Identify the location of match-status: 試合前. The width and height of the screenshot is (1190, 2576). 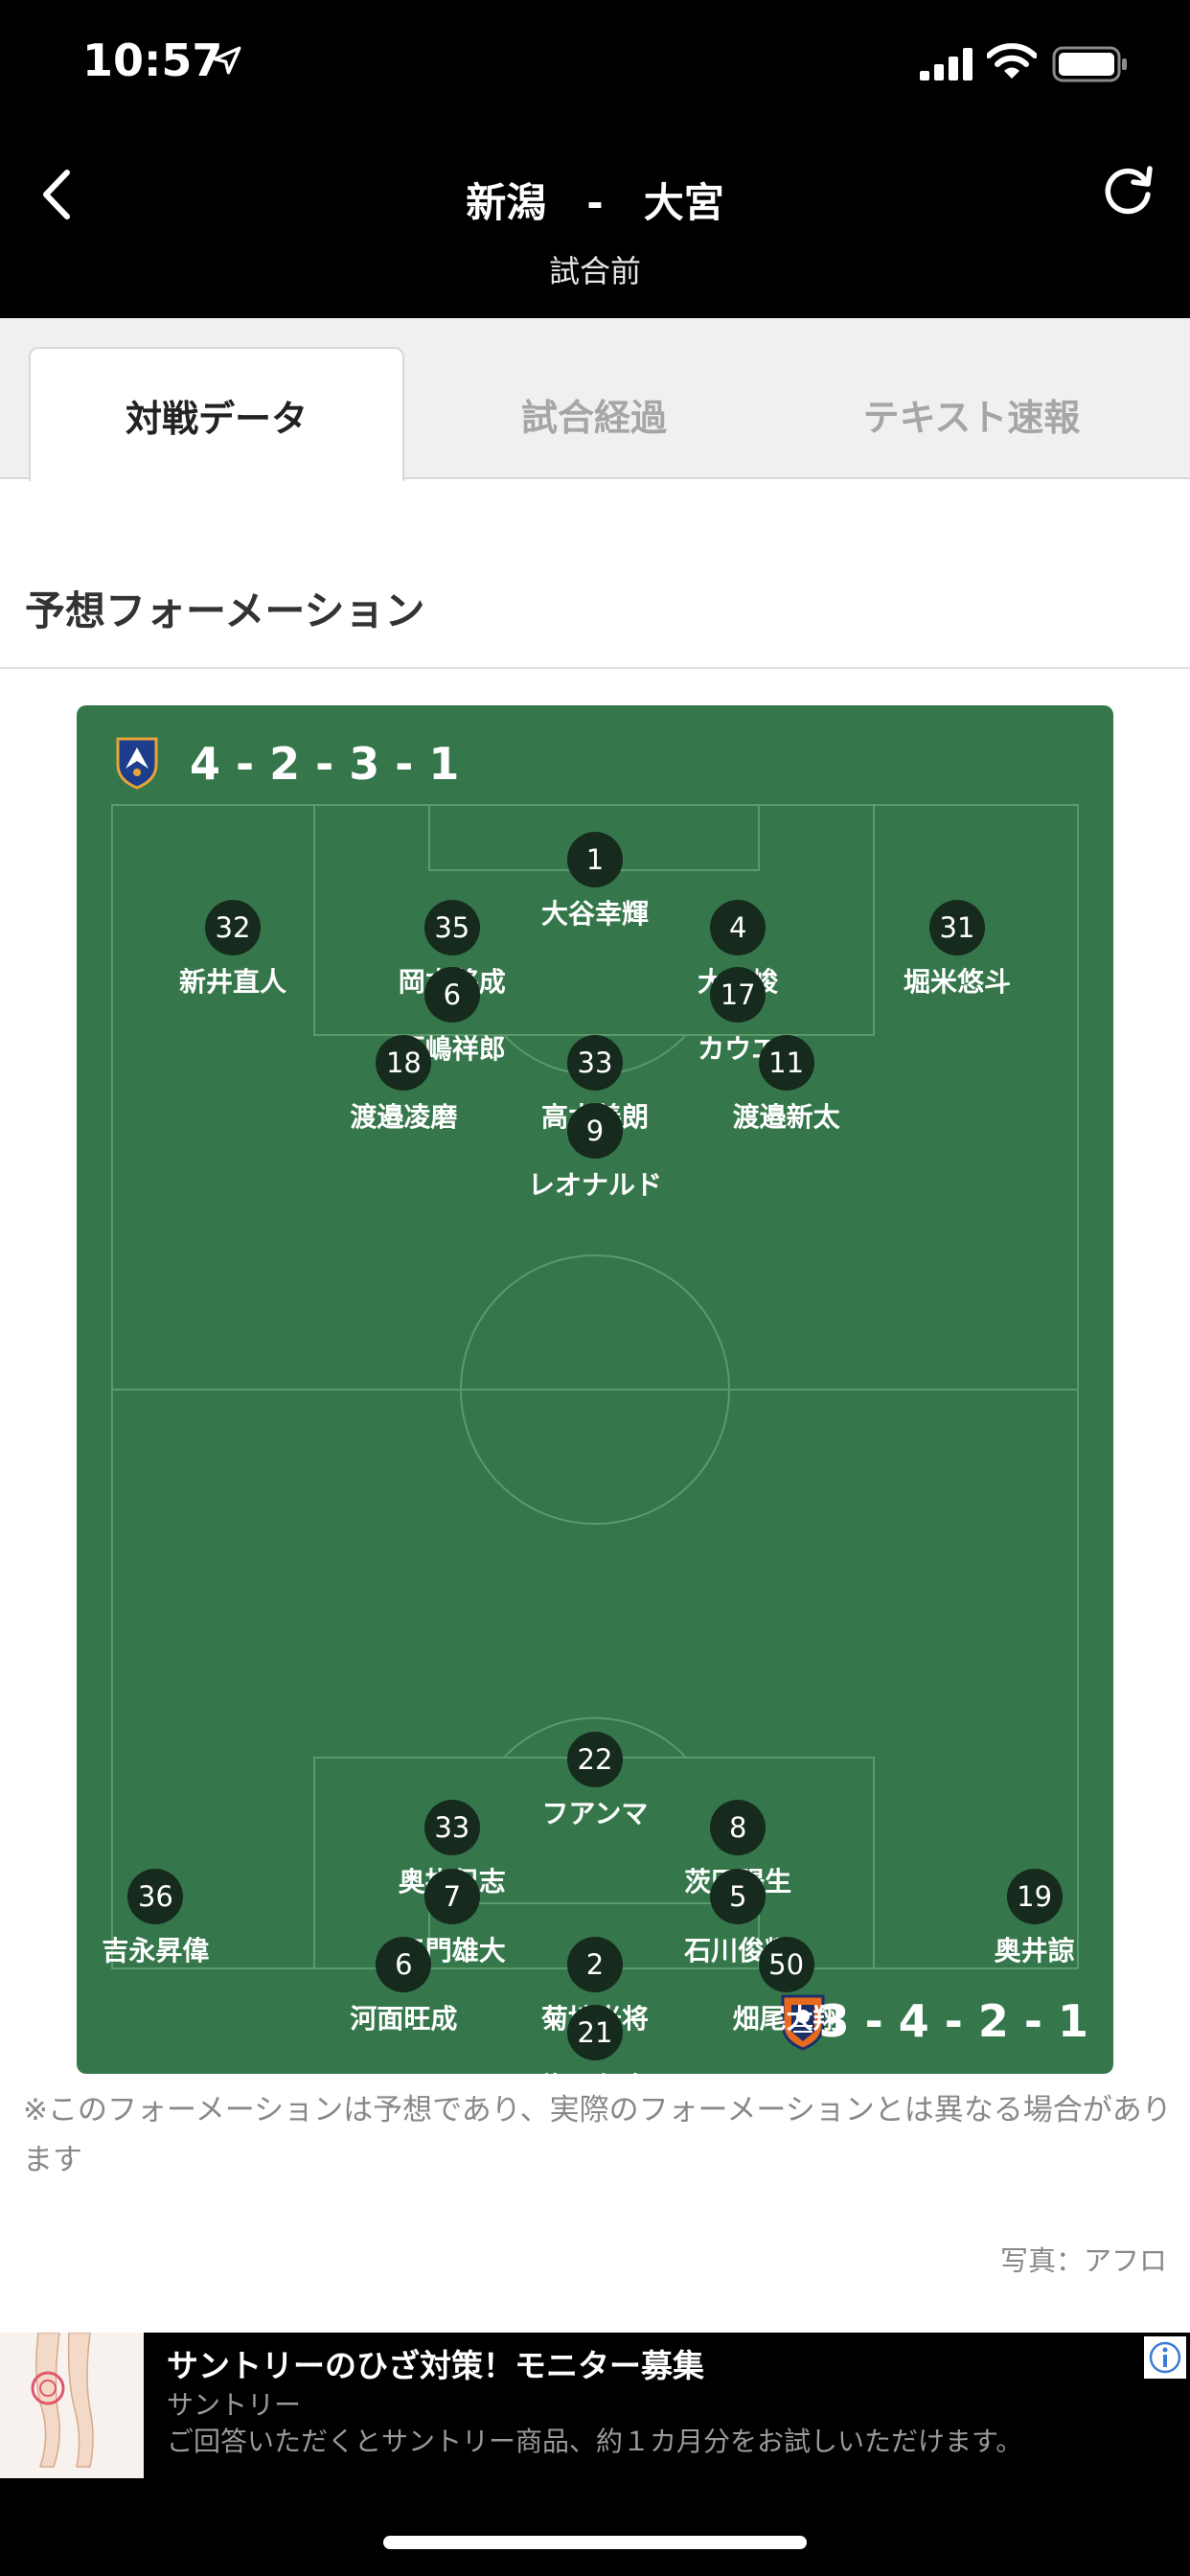
(594, 271).